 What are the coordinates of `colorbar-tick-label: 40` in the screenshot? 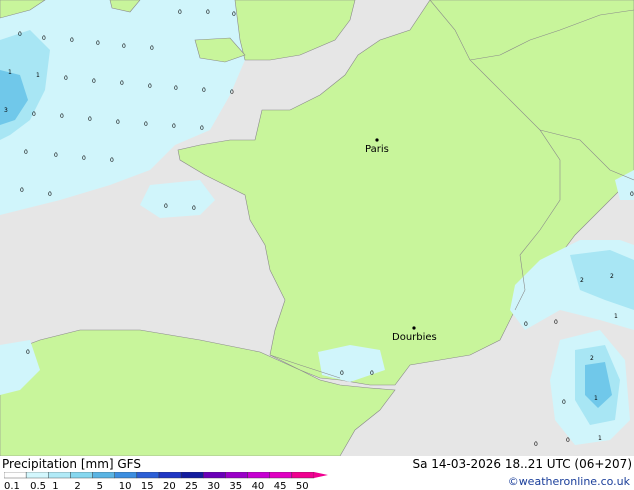 It's located at (258, 485).